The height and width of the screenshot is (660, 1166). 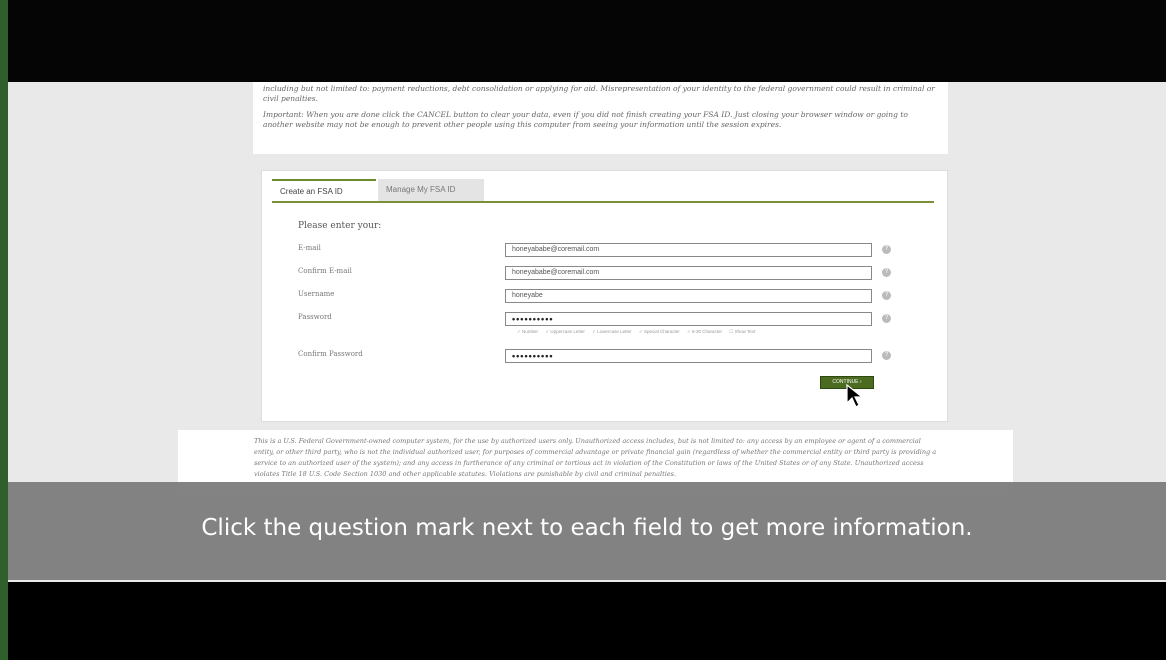 I want to click on tab-create-fsa-id: Create an FSA ID, so click(x=324, y=190).